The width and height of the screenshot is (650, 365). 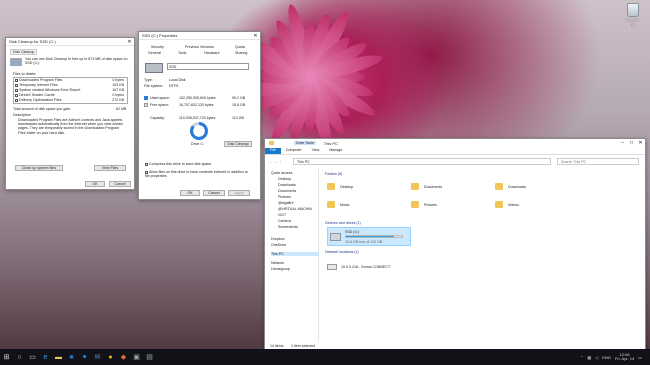 What do you see at coordinates (284, 221) in the screenshot?
I see `nav-item: Camera` at bounding box center [284, 221].